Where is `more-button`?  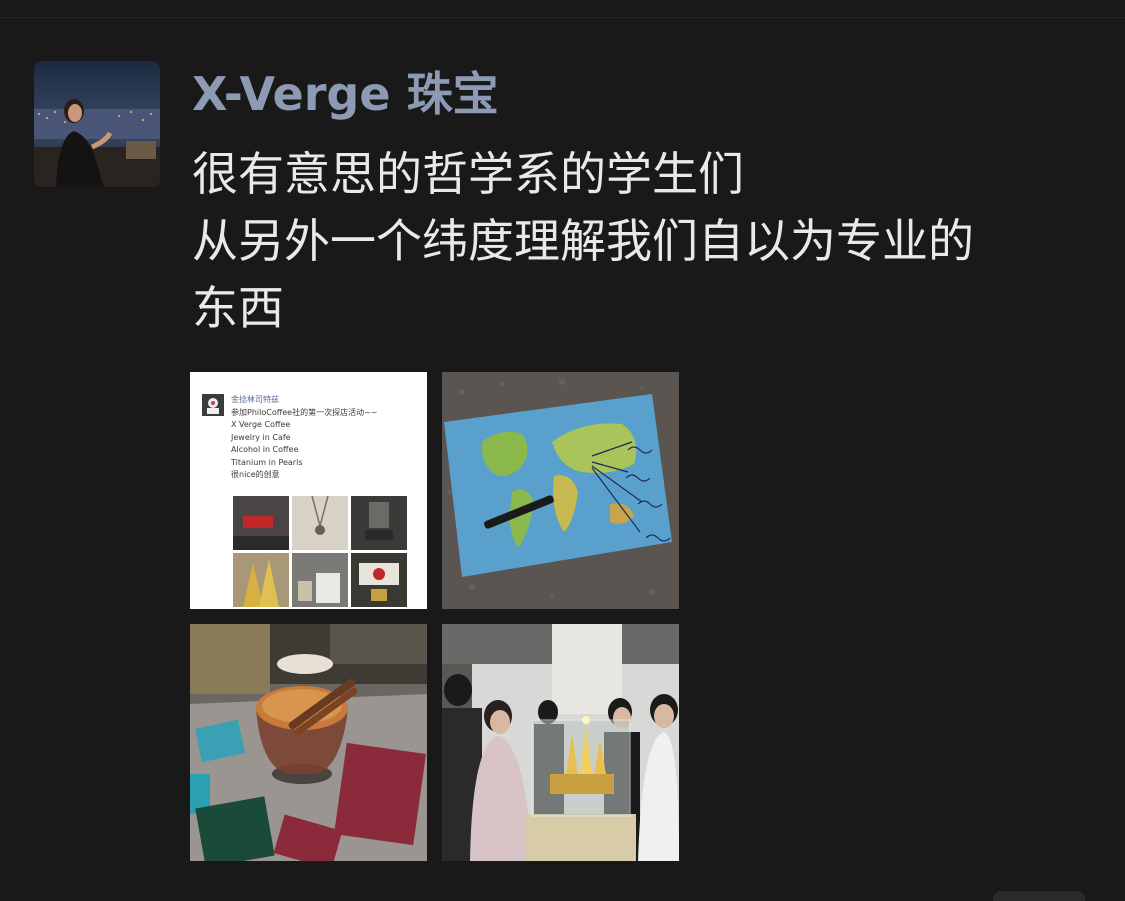
more-button is located at coordinates (1039, 896).